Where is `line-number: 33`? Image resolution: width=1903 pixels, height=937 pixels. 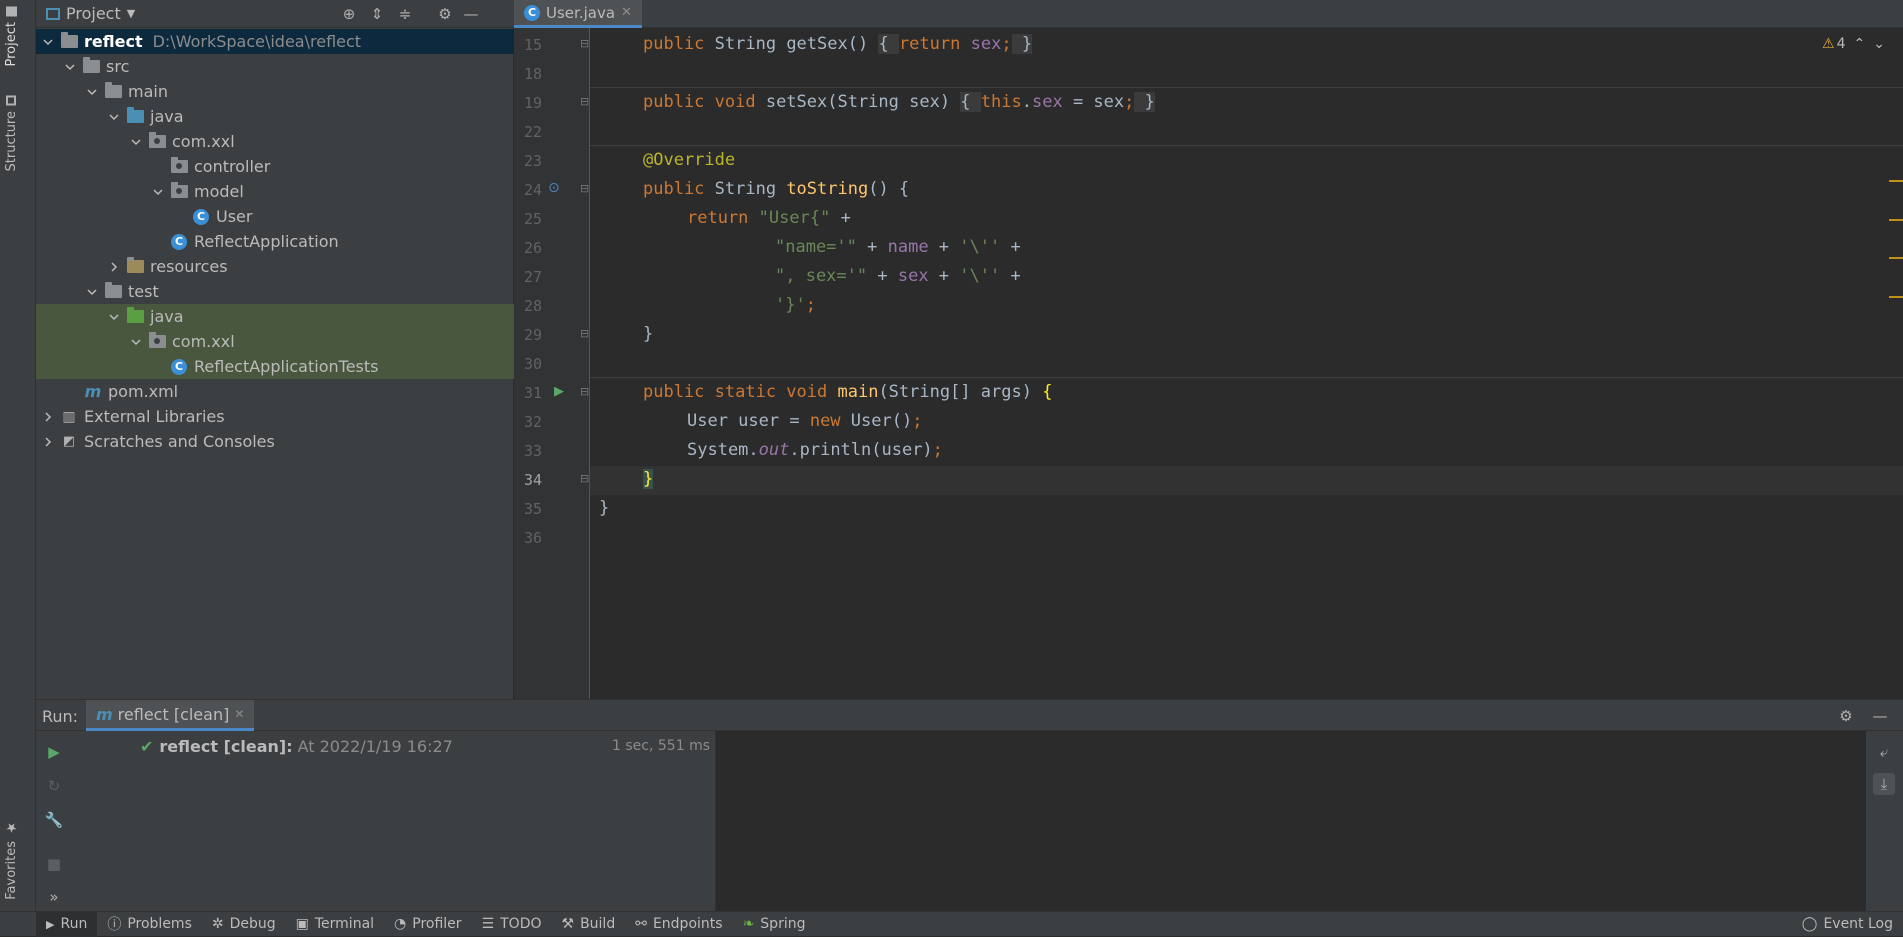
line-number: 33 is located at coordinates (532, 451).